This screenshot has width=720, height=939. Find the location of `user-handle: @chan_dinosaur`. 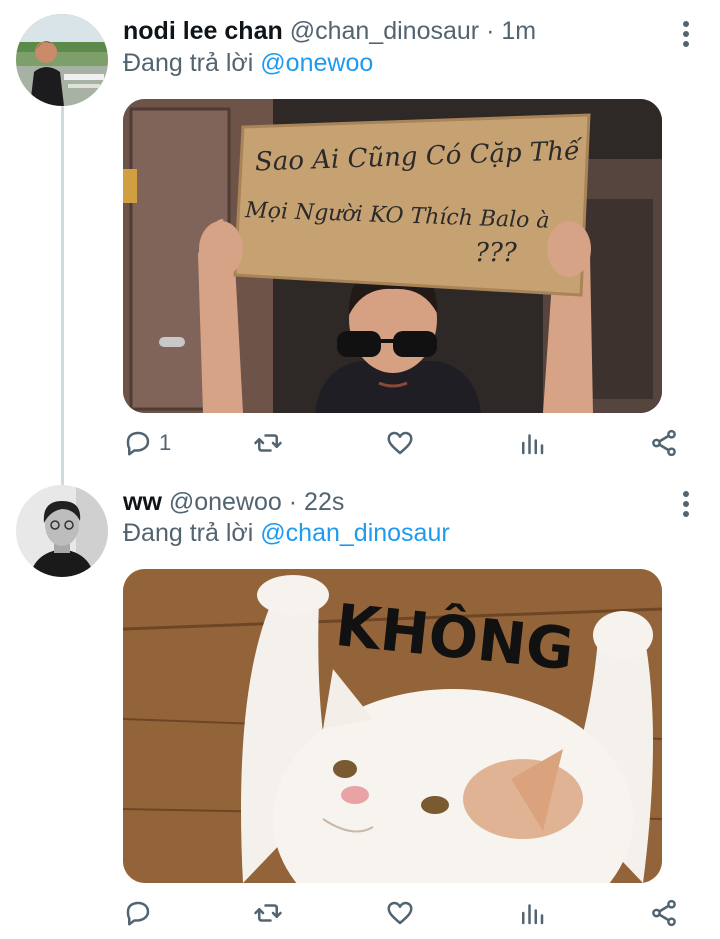

user-handle: @chan_dinosaur is located at coordinates (384, 31).